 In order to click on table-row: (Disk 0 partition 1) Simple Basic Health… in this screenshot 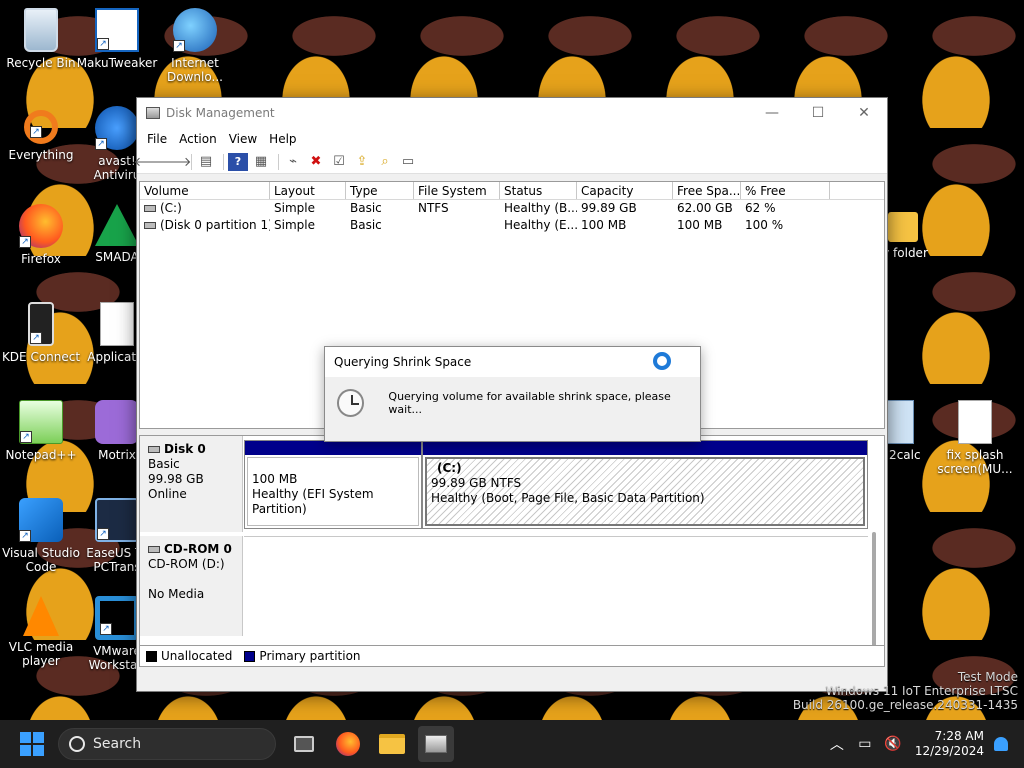, I will do `click(512, 225)`.